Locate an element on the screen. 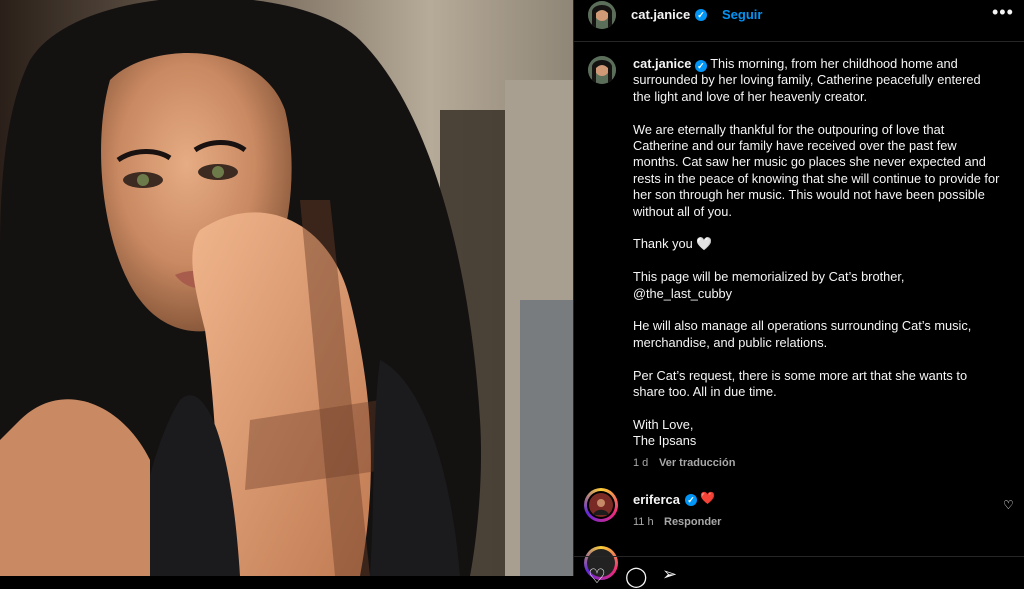 The width and height of the screenshot is (1024, 589). author-avatar-image is located at coordinates (602, 15).